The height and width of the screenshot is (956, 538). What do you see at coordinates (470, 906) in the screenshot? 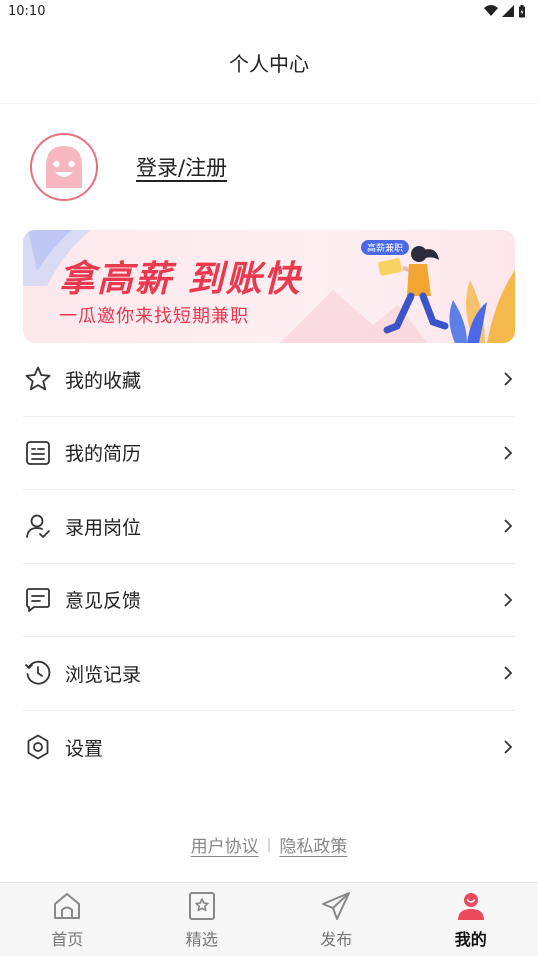
I see `profile-icon` at bounding box center [470, 906].